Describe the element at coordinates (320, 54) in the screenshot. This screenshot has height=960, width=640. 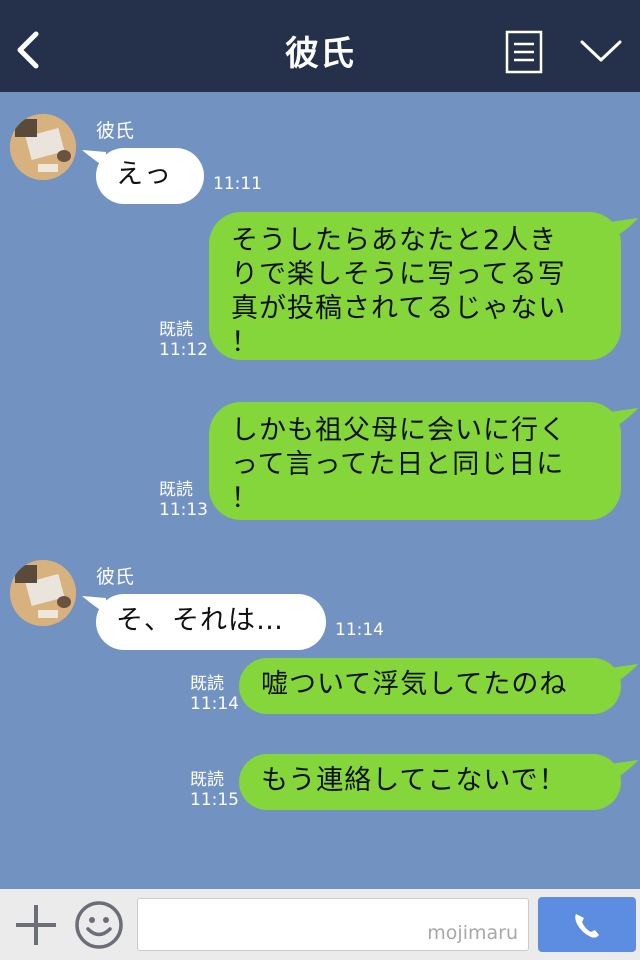
I see `chat-title: 彼氏` at that location.